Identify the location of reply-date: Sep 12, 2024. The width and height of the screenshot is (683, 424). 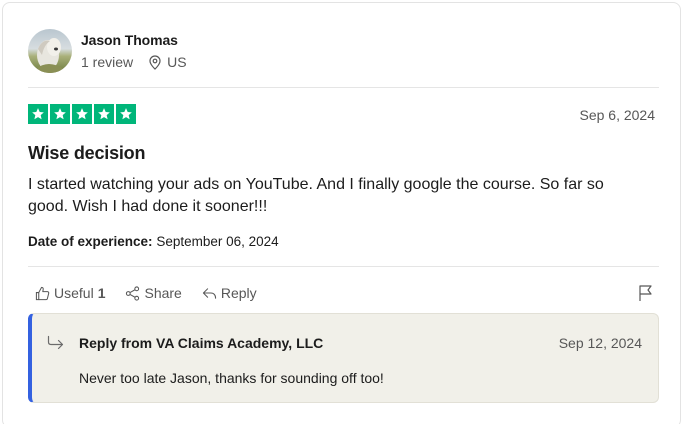
(600, 343).